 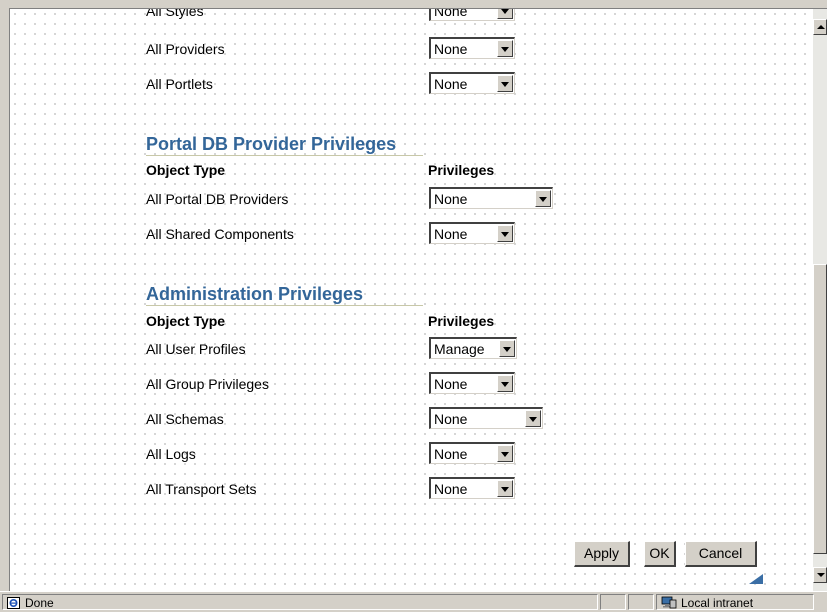 I want to click on scrollbar-thumb, so click(x=820, y=409).